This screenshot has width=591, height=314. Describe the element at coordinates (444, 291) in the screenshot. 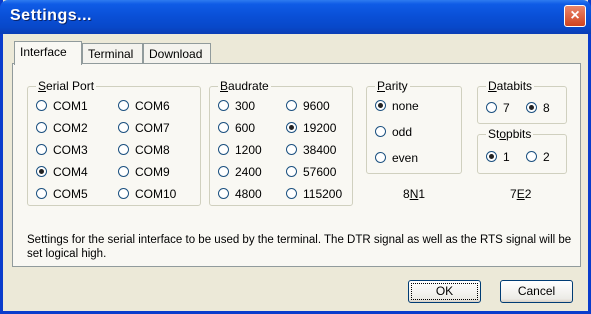

I see `ok-button: OK` at that location.